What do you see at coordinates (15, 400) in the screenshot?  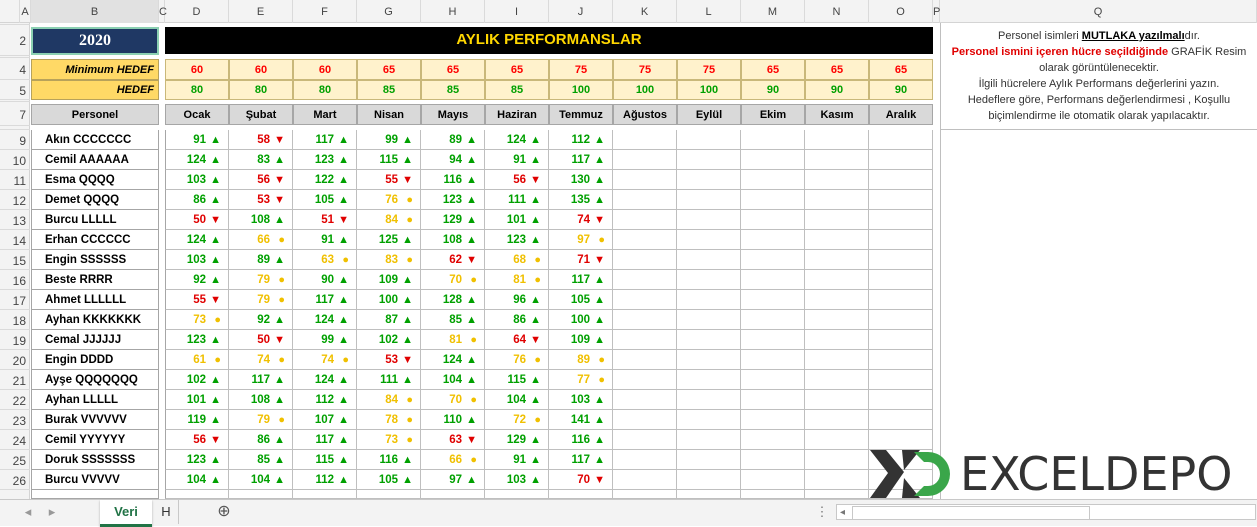 I see `row-header-22: 22` at bounding box center [15, 400].